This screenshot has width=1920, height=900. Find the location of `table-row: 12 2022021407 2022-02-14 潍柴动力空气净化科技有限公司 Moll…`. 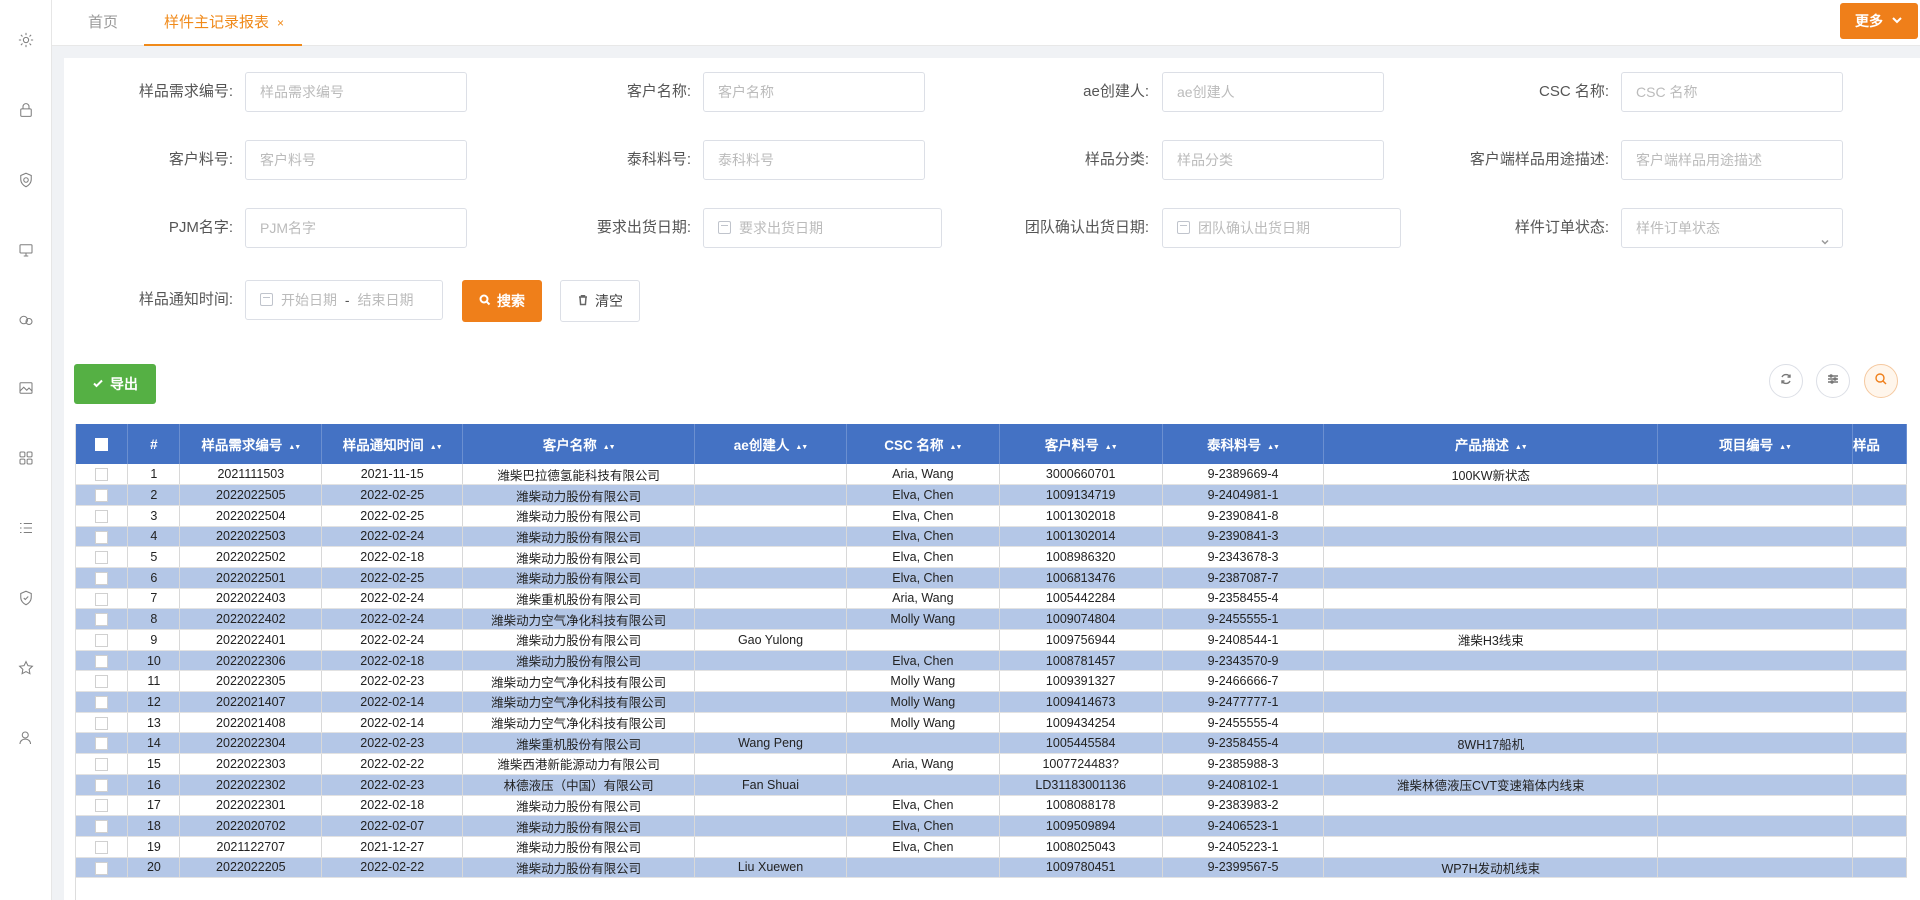

table-row: 12 2022021407 2022-02-14 潍柴动力空气净化科技有限公司 Moll… is located at coordinates (991, 702).